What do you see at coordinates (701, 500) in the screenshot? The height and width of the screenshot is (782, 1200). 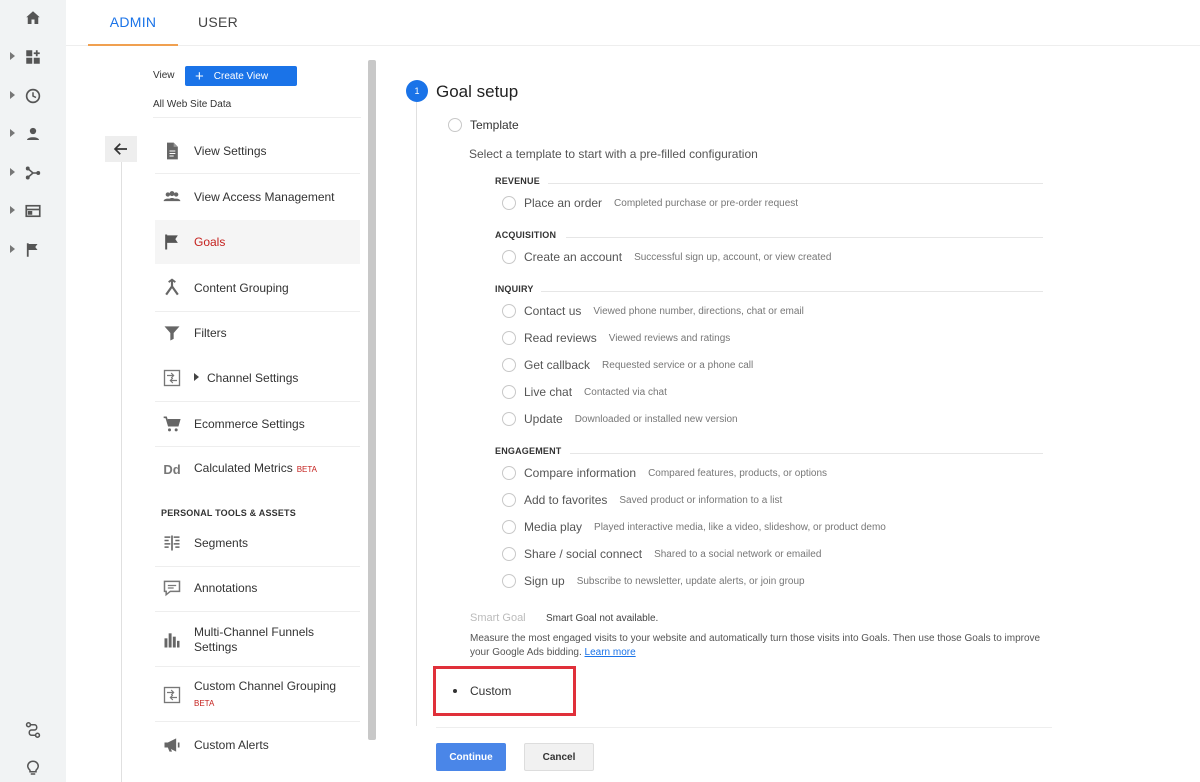 I see `option-description: Saved product or information to a list` at bounding box center [701, 500].